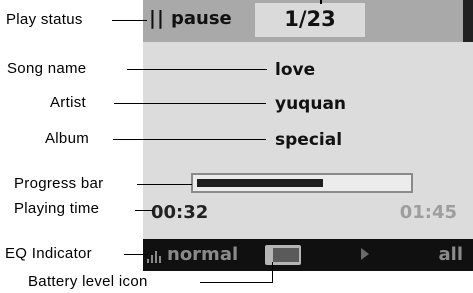 Image resolution: width=473 pixels, height=293 pixels. I want to click on callout-play-status: Play status, so click(44, 19).